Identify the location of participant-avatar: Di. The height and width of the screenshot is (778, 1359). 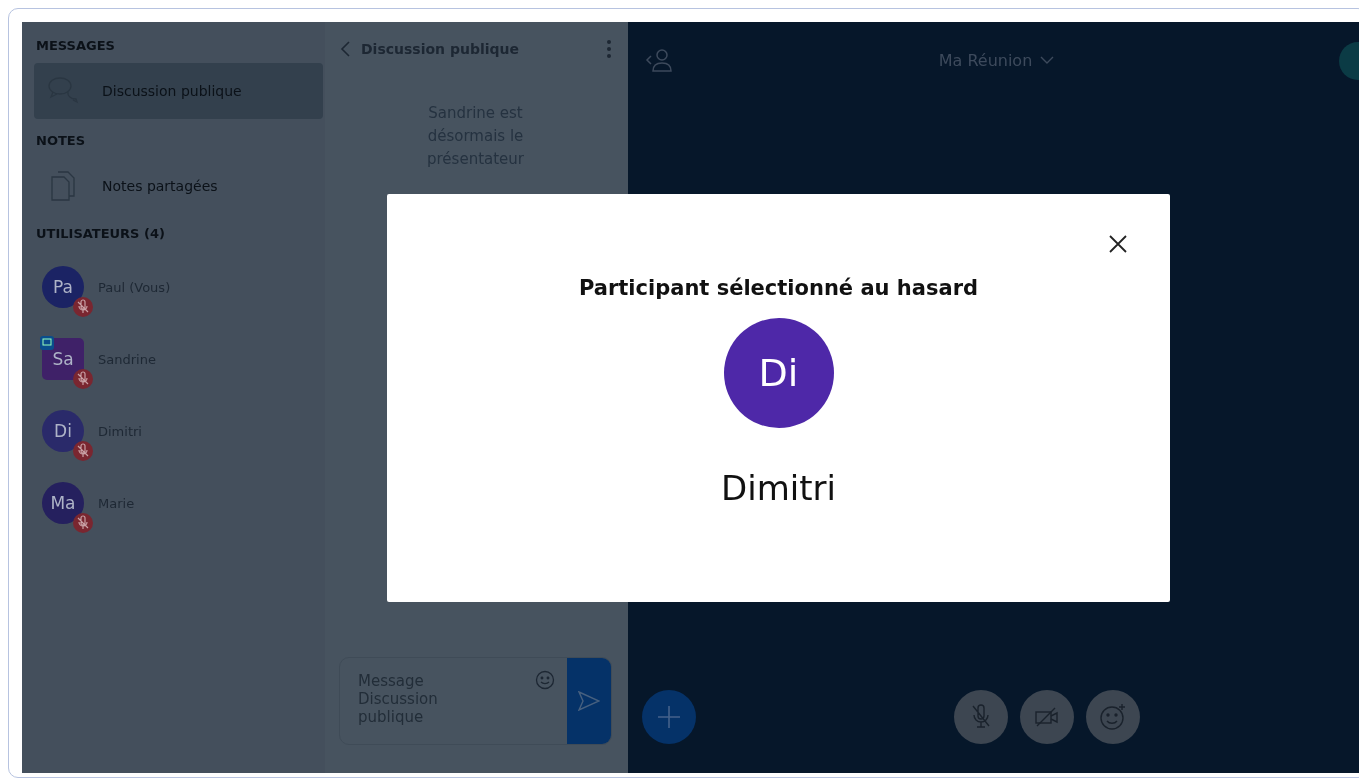
(778, 373).